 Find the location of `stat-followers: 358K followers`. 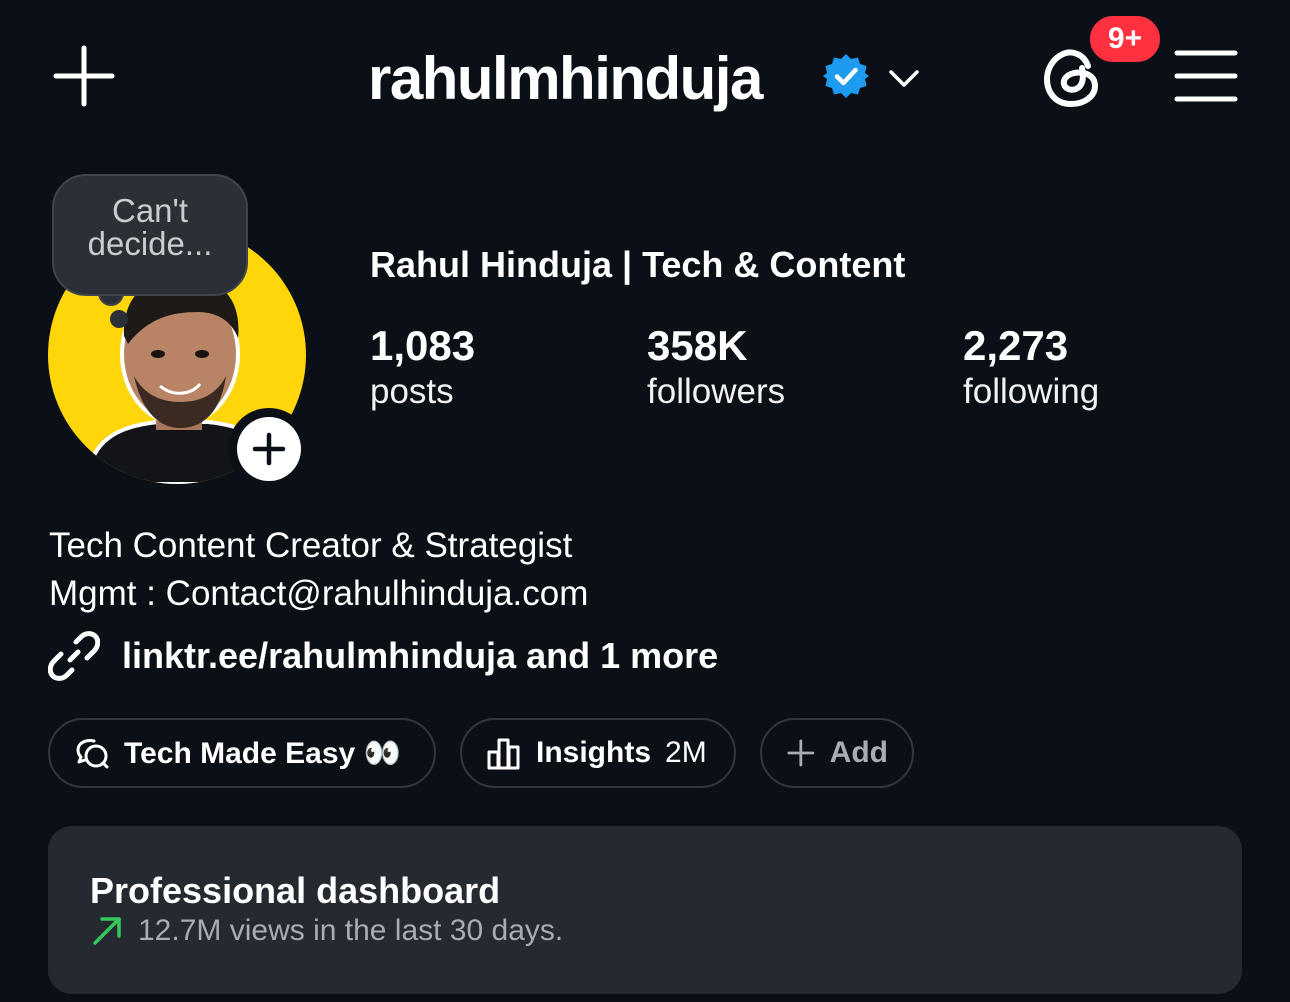

stat-followers: 358K followers is located at coordinates (716, 368).